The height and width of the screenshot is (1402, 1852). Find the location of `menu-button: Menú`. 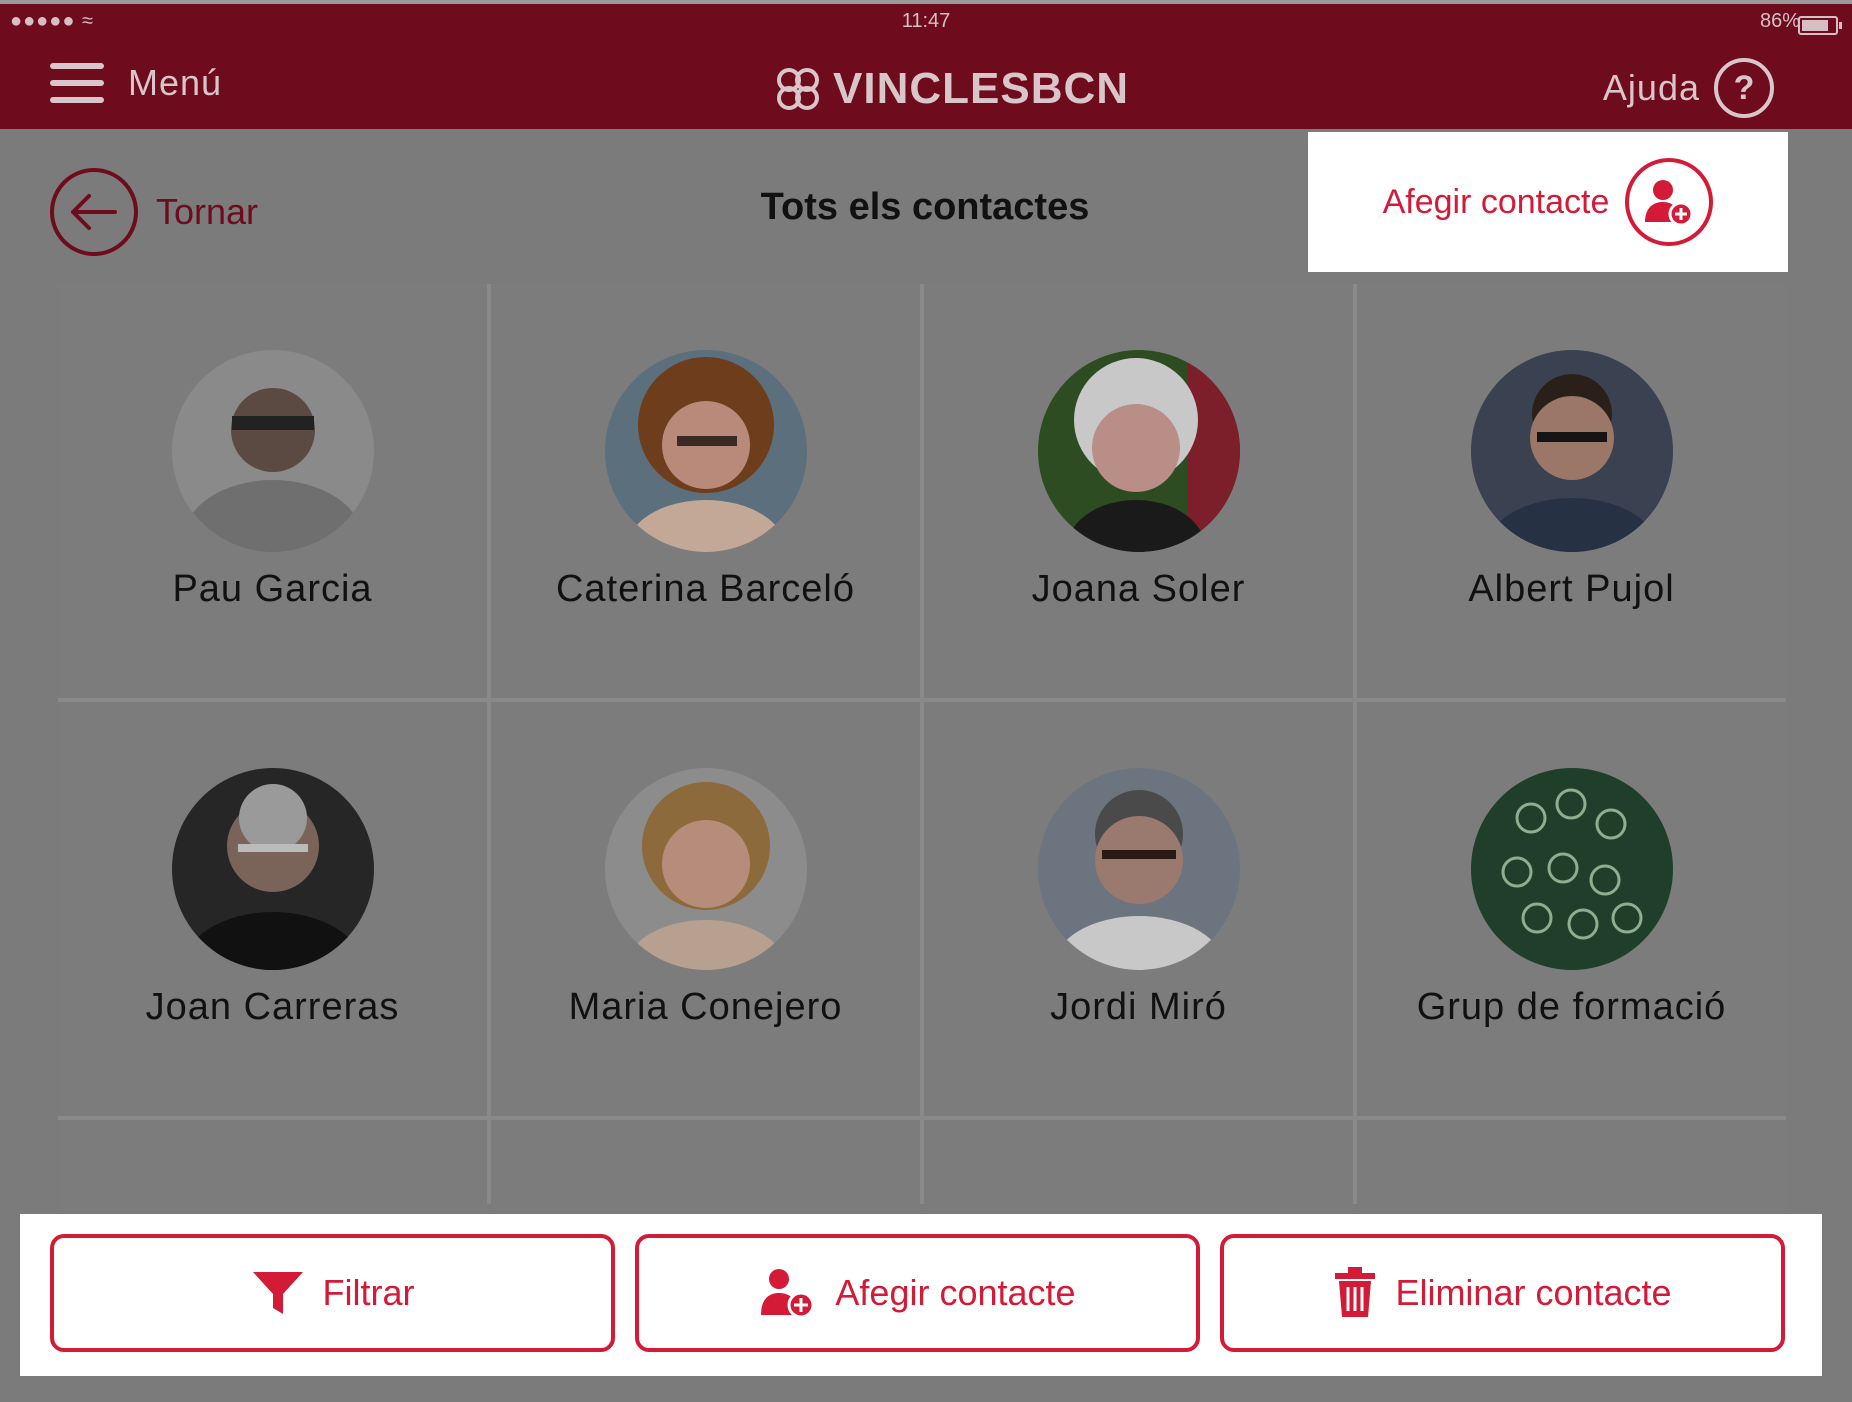

menu-button: Menú is located at coordinates (136, 83).